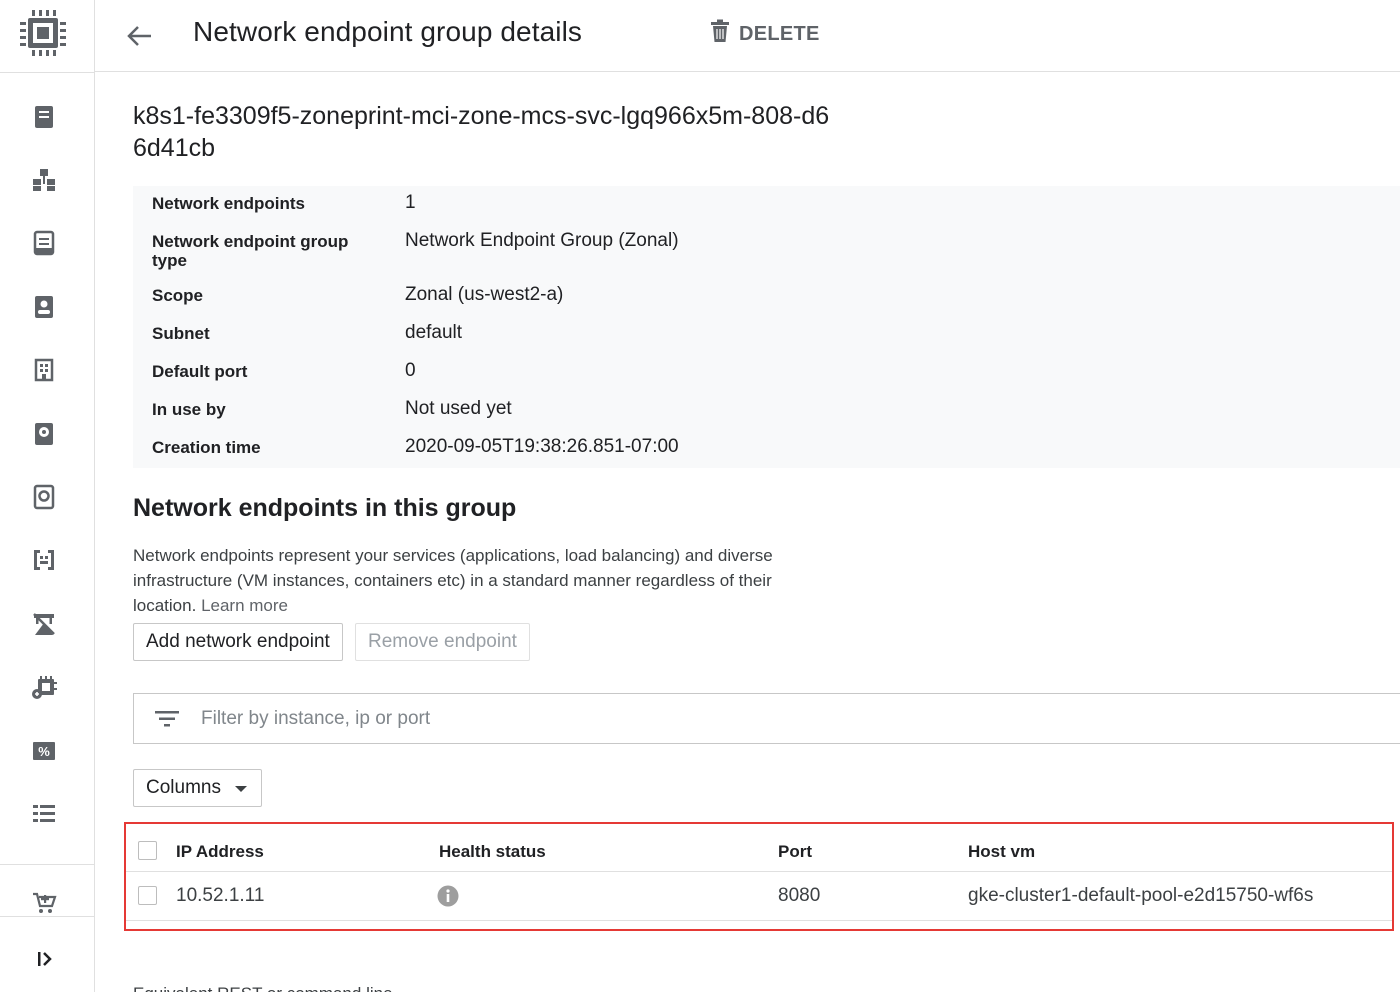  I want to click on disks-icon, so click(44, 434).